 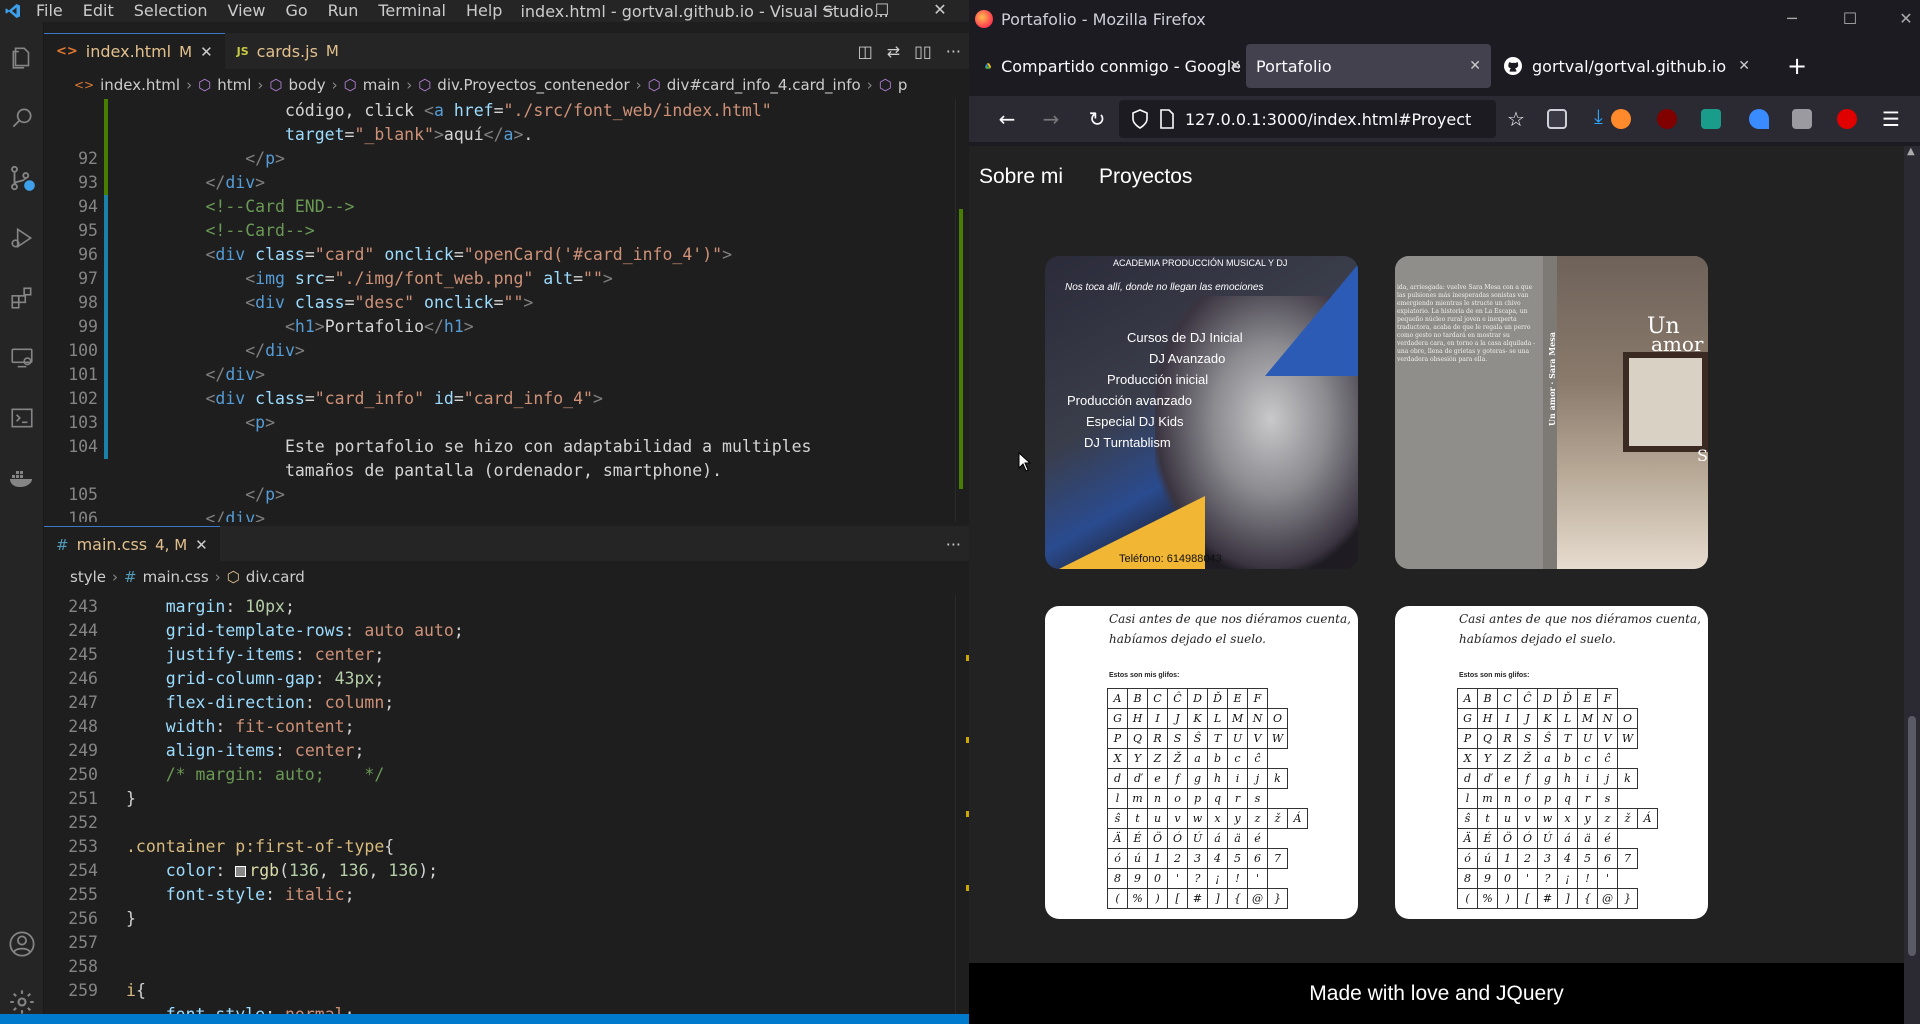 What do you see at coordinates (962, 804) in the screenshot?
I see `css-editor-scrollbar` at bounding box center [962, 804].